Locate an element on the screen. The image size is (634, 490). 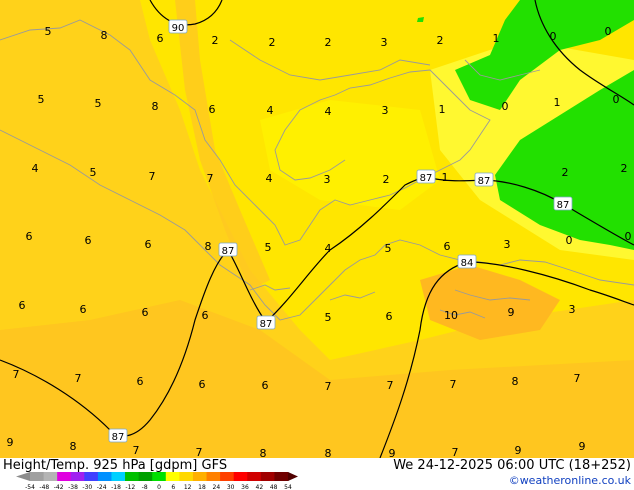
scale-tick-label: -42 is located at coordinates (59, 487).